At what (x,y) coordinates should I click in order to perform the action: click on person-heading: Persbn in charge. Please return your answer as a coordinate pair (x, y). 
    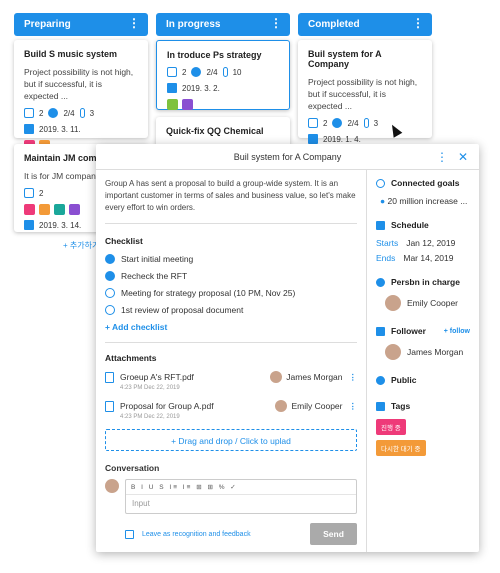
    Looking at the image, I should click on (423, 282).